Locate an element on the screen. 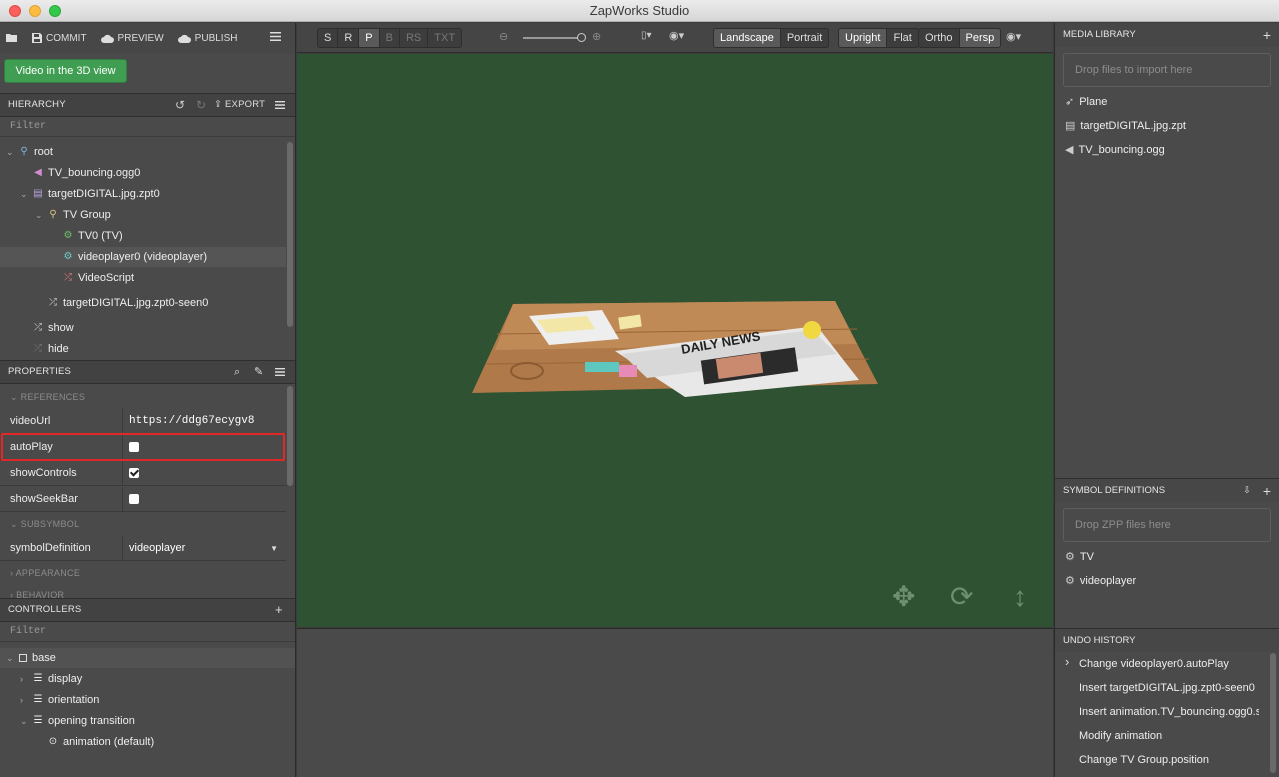 The height and width of the screenshot is (777, 1279). showseekbar-checkbox is located at coordinates (134, 499).